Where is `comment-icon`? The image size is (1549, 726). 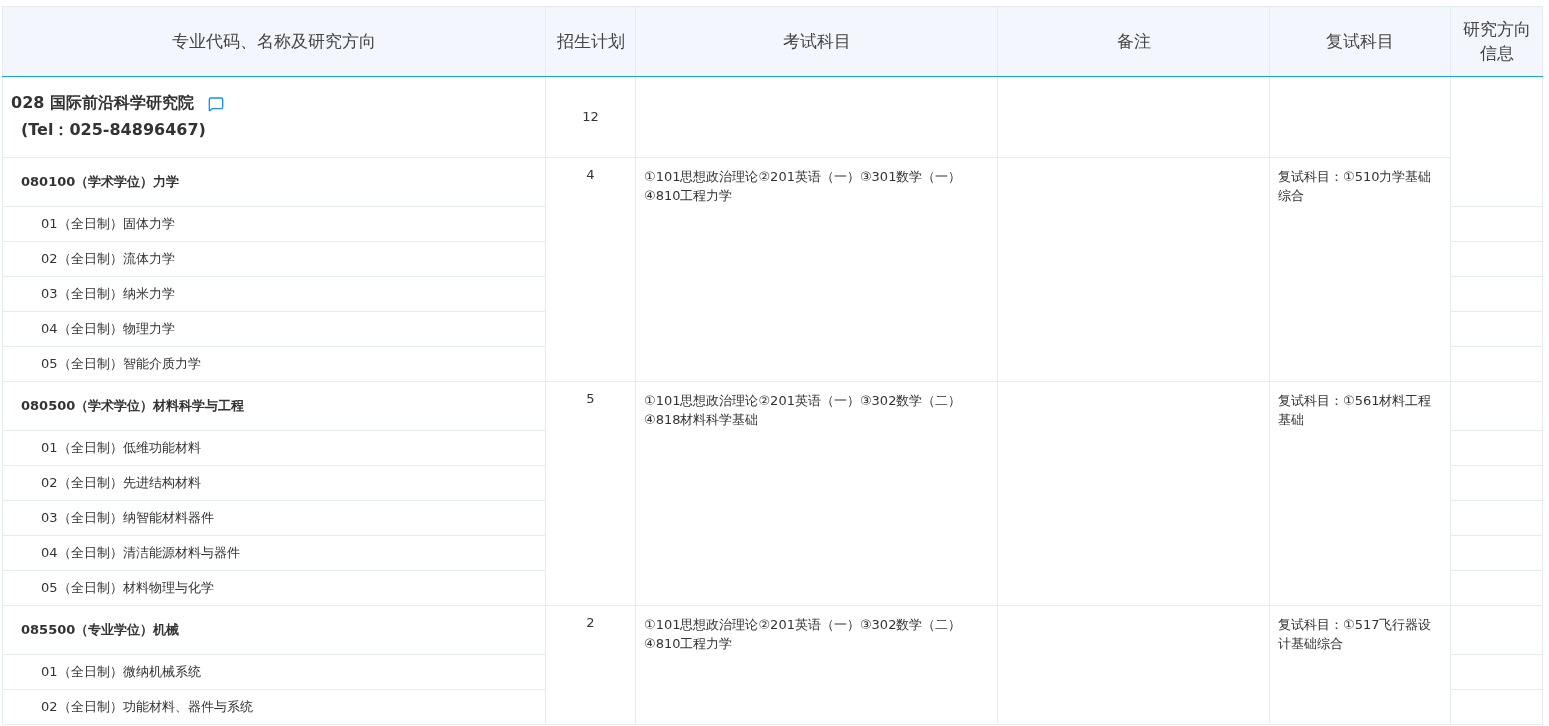
comment-icon is located at coordinates (215, 103).